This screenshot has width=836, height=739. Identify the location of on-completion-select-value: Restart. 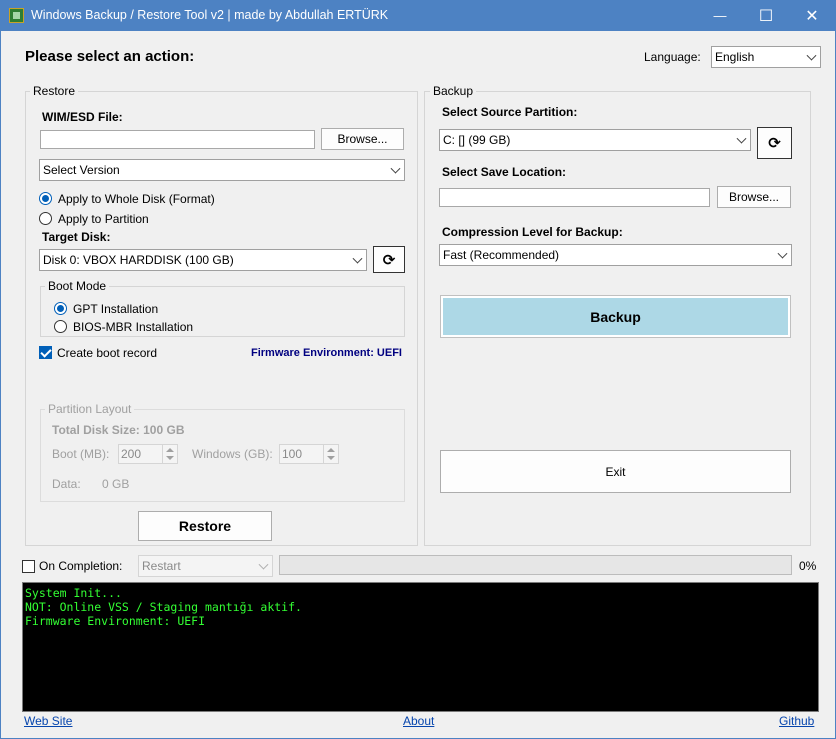
(161, 566).